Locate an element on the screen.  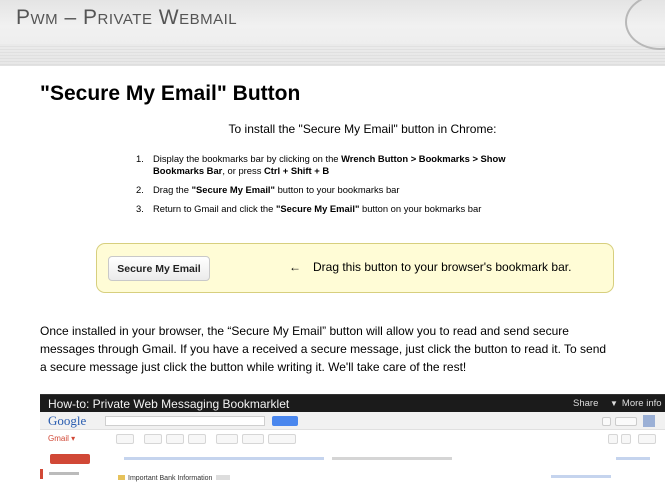
gmail-inbox-item is located at coordinates (60, 474).